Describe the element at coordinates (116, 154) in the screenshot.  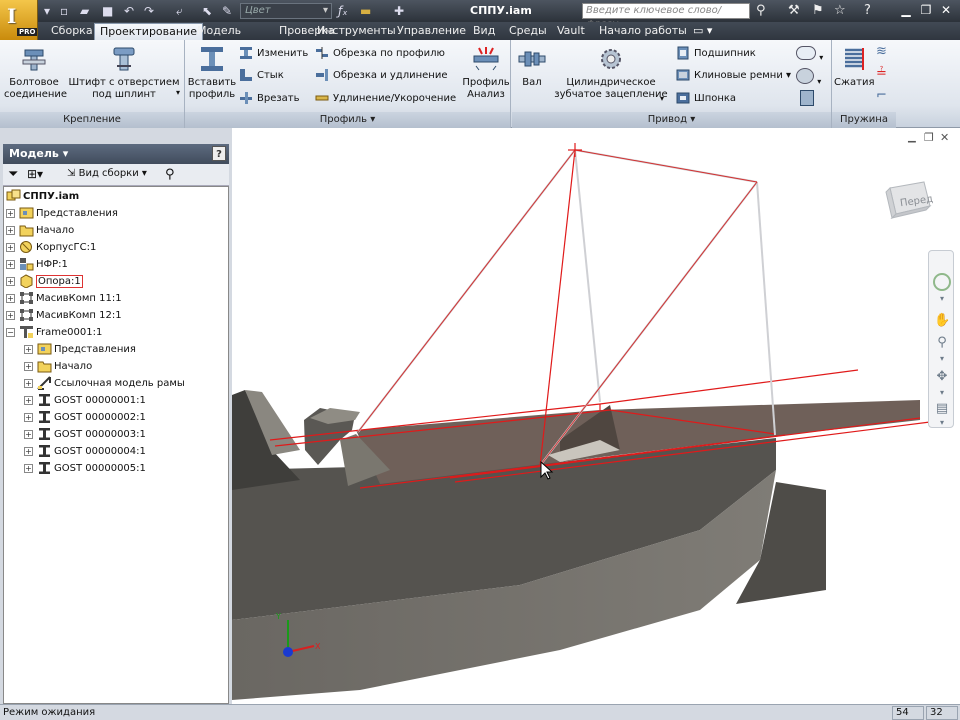
I see `browser-header: Модель ▾ ?` at that location.